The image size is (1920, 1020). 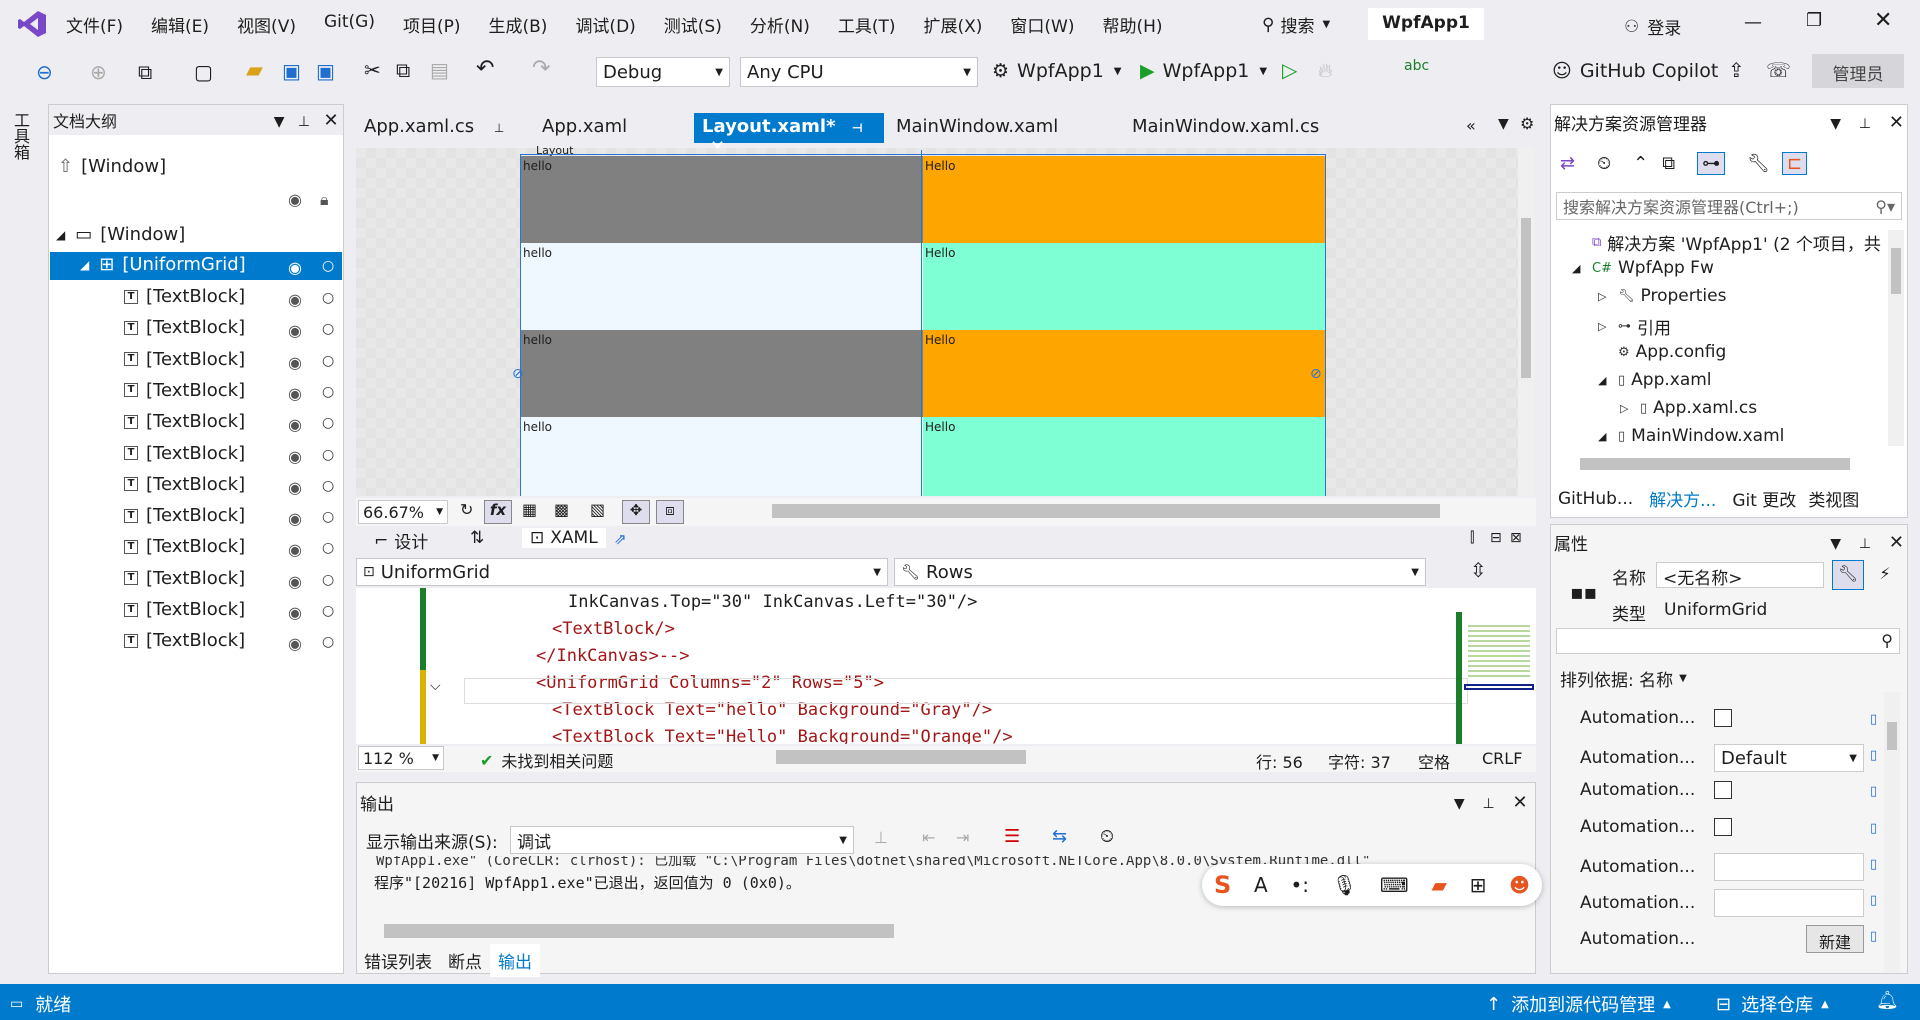 What do you see at coordinates (564, 538) in the screenshot?
I see `tab-xaml: ⊡ XAML` at bounding box center [564, 538].